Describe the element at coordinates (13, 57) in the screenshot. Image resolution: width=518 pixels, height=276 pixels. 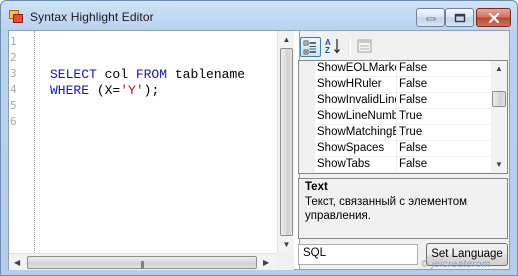
I see `line-number: 2` at that location.